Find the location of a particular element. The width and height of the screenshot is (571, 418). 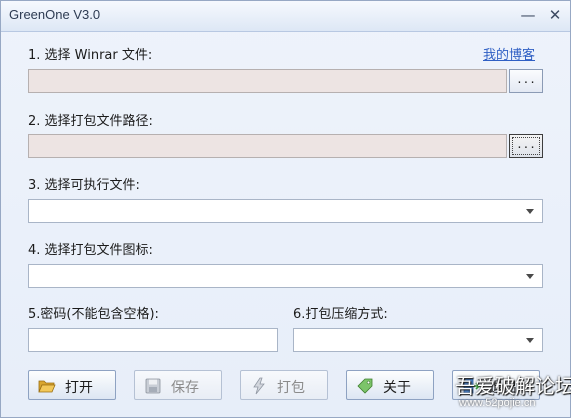

tag-icon is located at coordinates (365, 386).